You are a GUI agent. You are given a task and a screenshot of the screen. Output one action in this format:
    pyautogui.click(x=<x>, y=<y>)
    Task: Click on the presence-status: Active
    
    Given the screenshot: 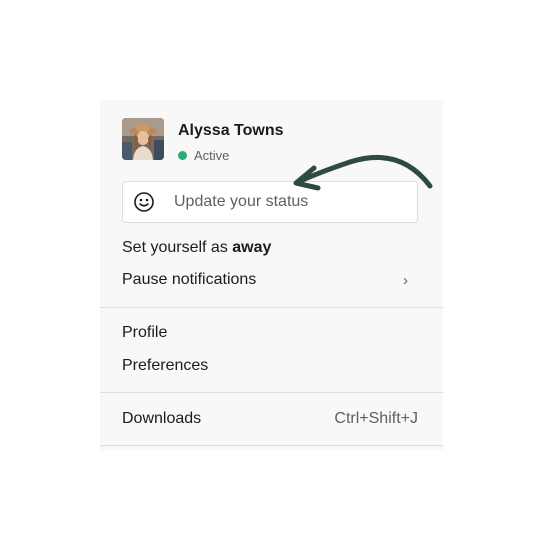 What is the action you would take?
    pyautogui.click(x=203, y=155)
    